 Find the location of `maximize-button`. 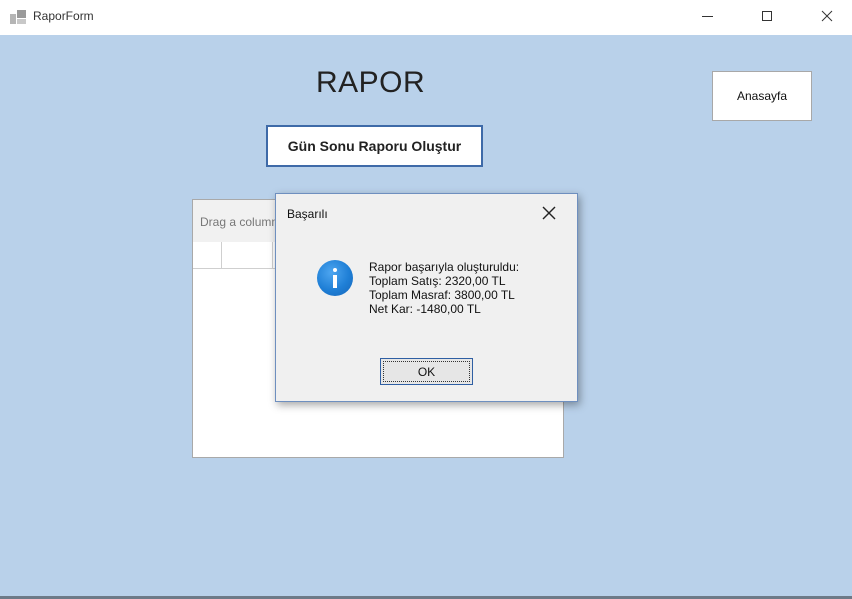

maximize-button is located at coordinates (767, 16).